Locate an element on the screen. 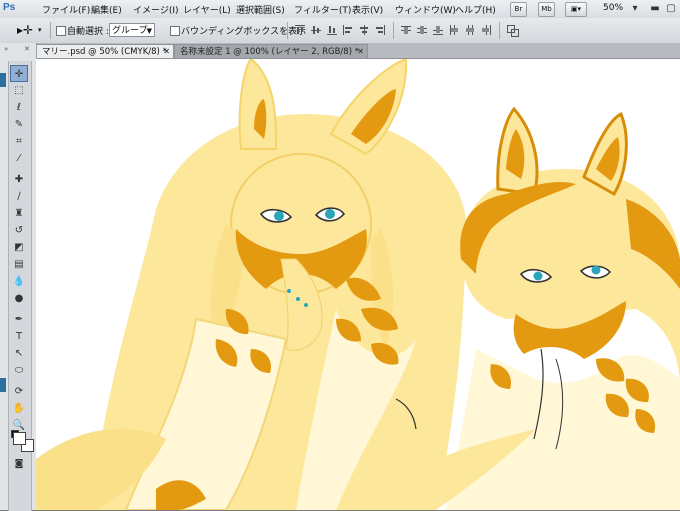  distribute-vcenter-icon is located at coordinates (422, 30).